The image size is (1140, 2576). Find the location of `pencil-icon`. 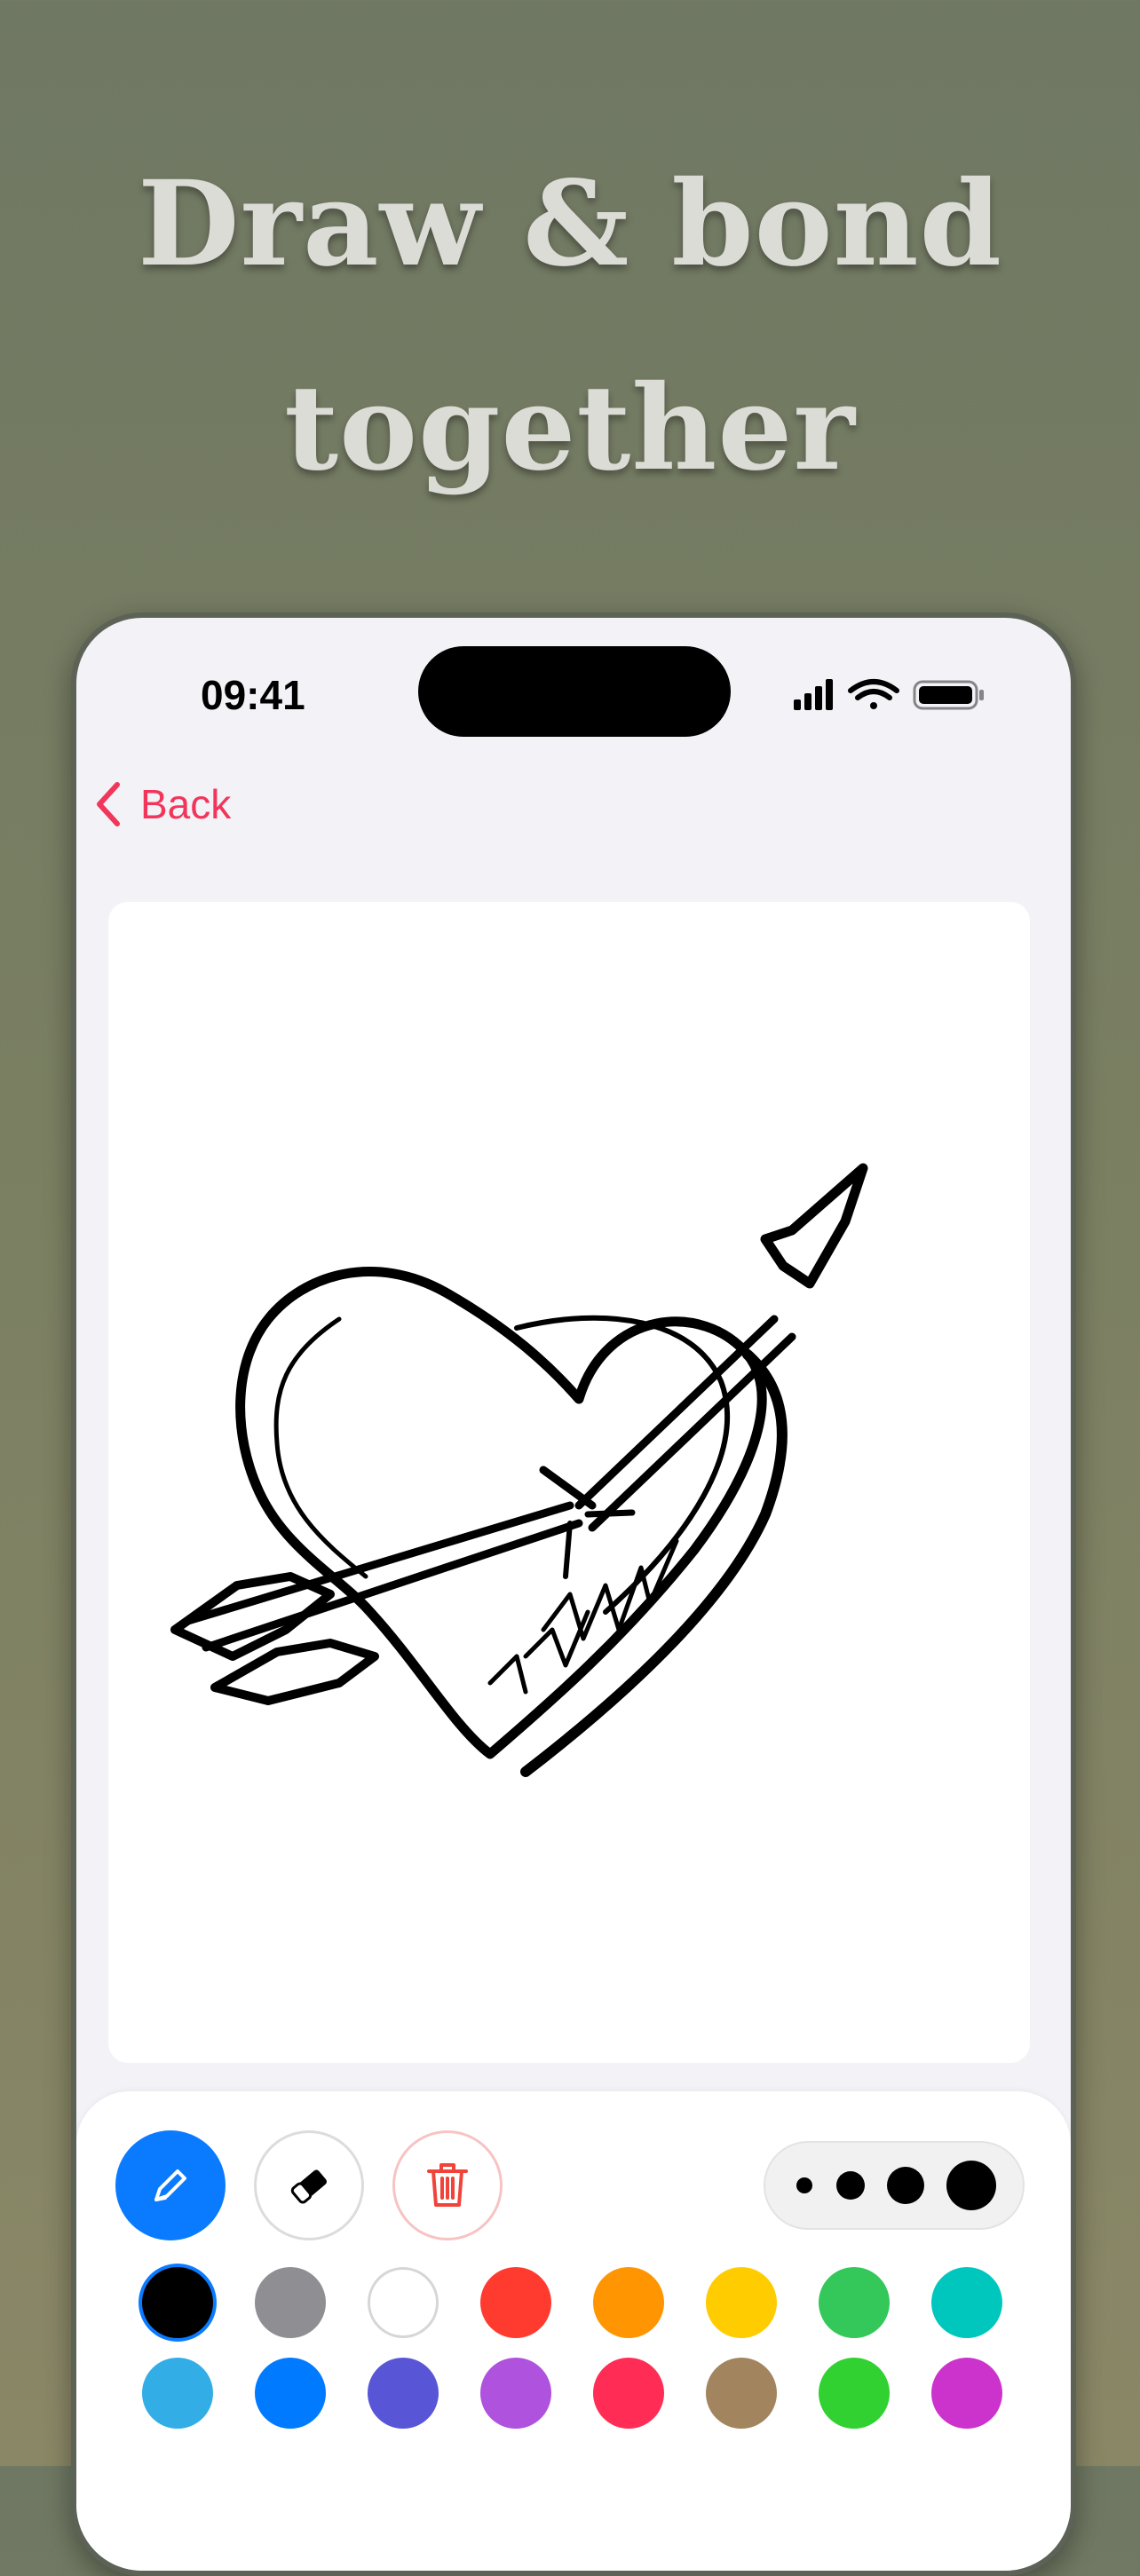

pencil-icon is located at coordinates (170, 2185).